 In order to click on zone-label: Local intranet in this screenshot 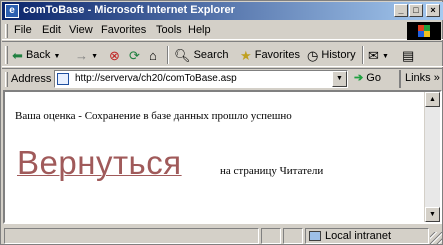, I will do `click(358, 236)`.